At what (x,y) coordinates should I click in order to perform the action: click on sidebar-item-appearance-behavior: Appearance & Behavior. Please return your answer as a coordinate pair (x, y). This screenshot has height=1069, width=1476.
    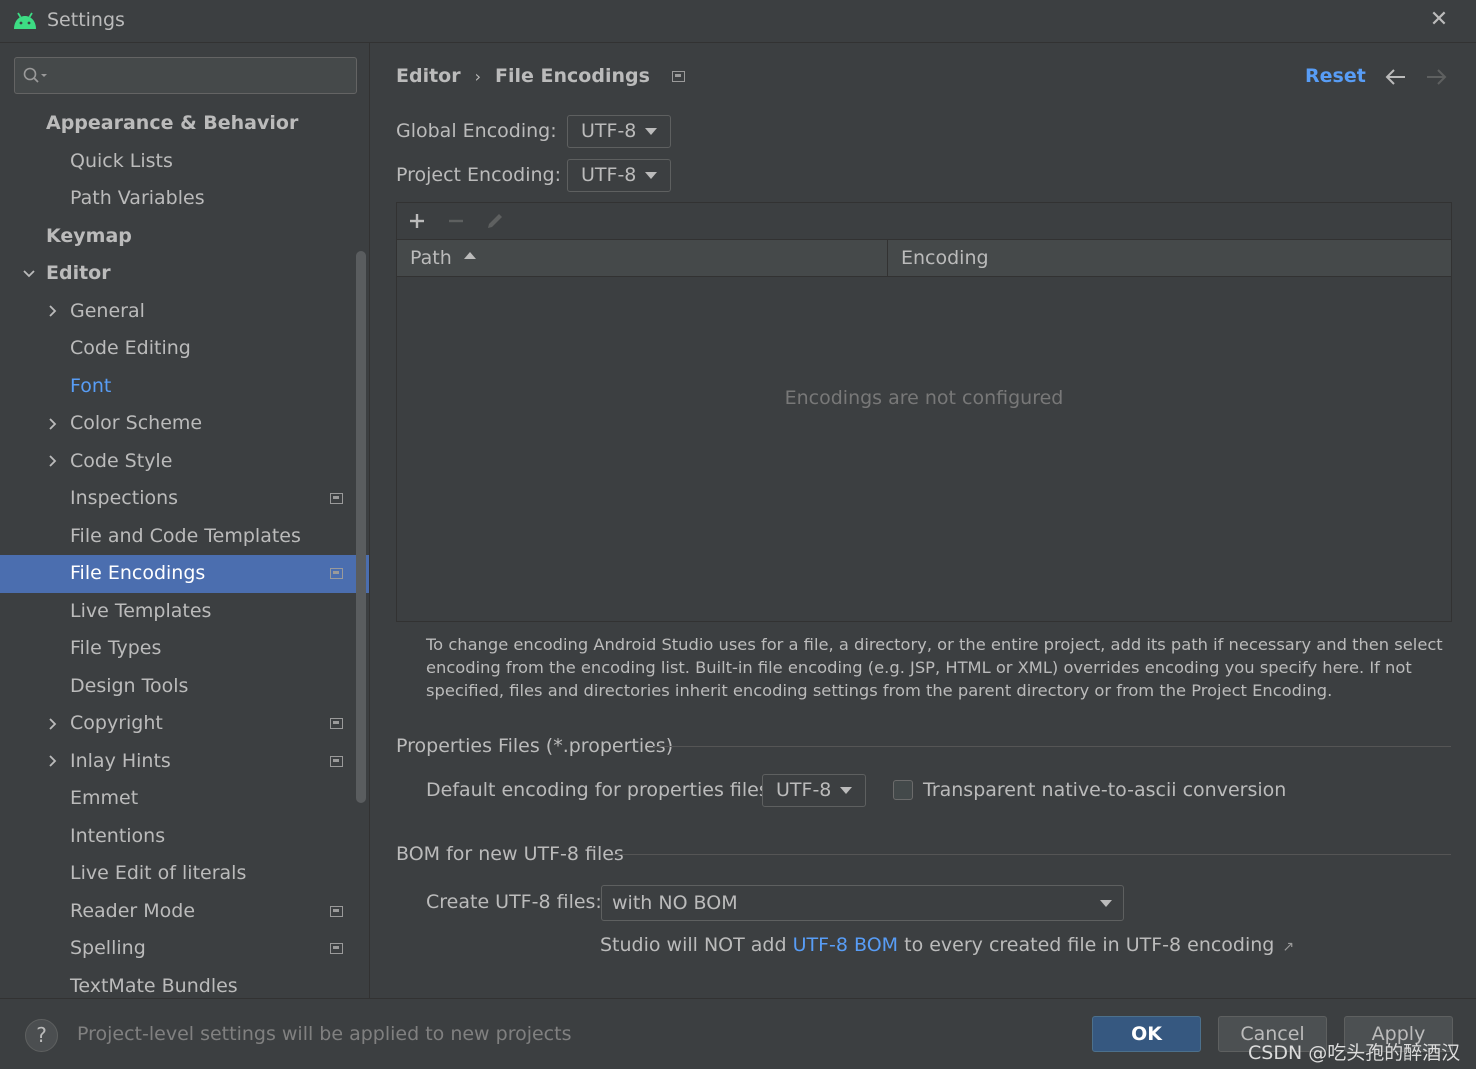
    Looking at the image, I should click on (184, 124).